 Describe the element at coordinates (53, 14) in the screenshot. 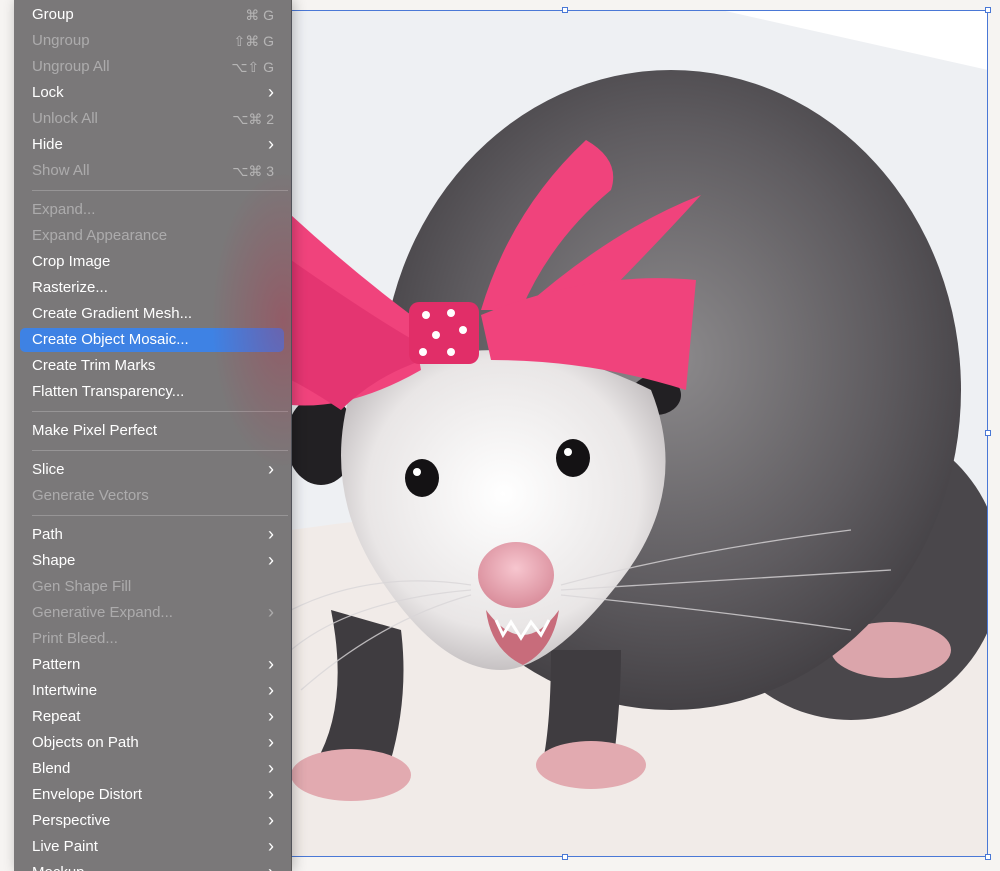

I see `menu-item-label: Group` at that location.